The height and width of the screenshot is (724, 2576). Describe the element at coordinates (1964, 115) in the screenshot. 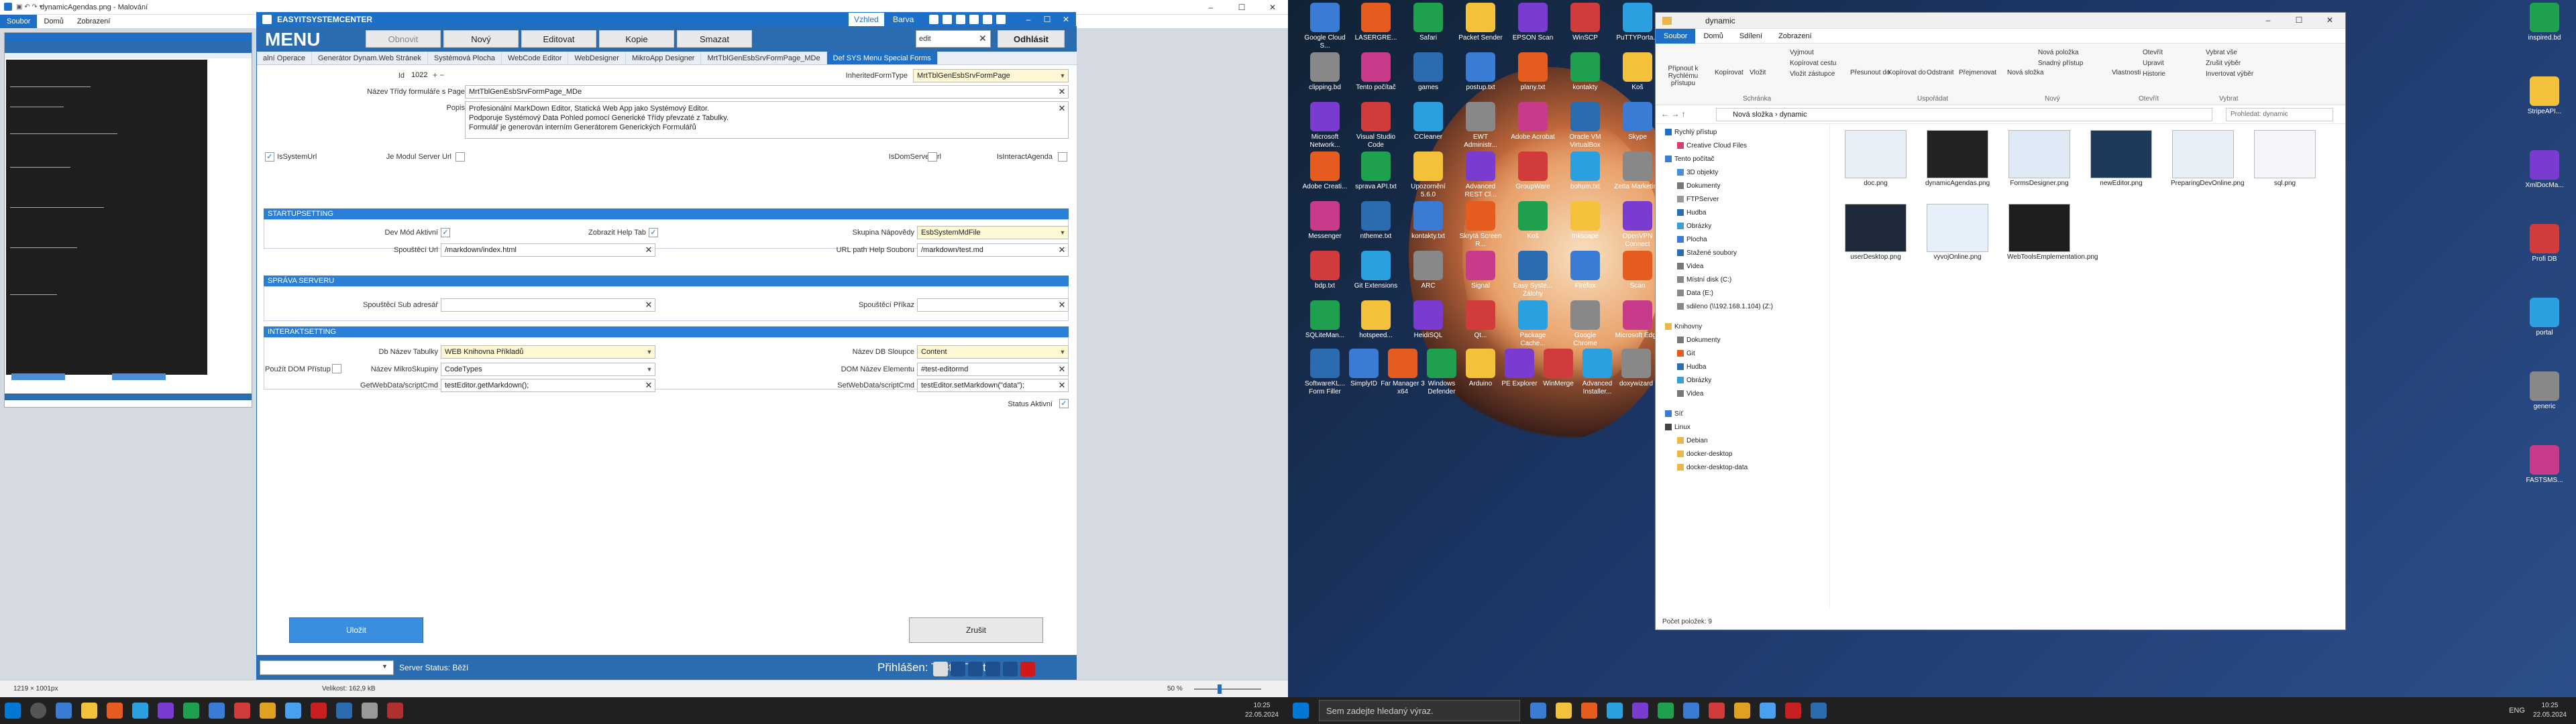

I see `address-path: Nová složka › dynamic` at that location.